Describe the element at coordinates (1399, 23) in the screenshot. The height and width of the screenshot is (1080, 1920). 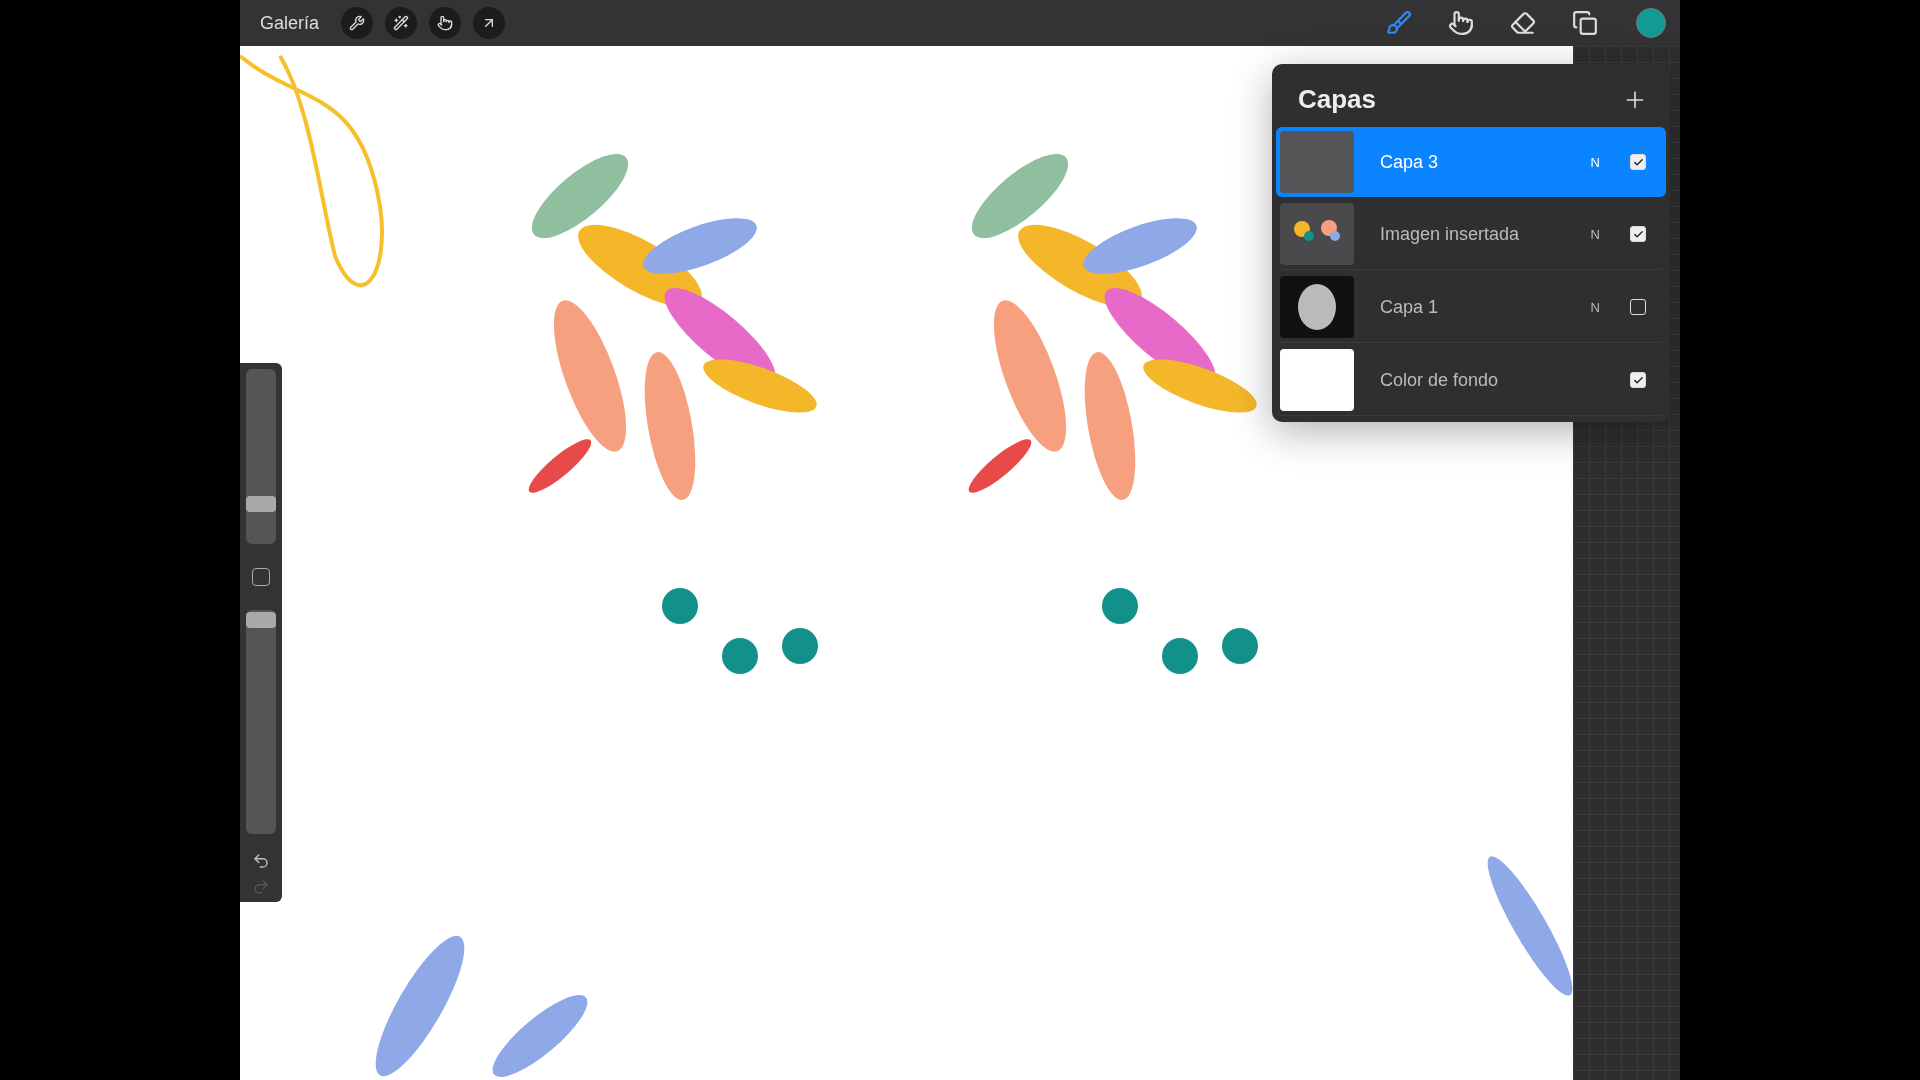
I see `brush-icon` at that location.